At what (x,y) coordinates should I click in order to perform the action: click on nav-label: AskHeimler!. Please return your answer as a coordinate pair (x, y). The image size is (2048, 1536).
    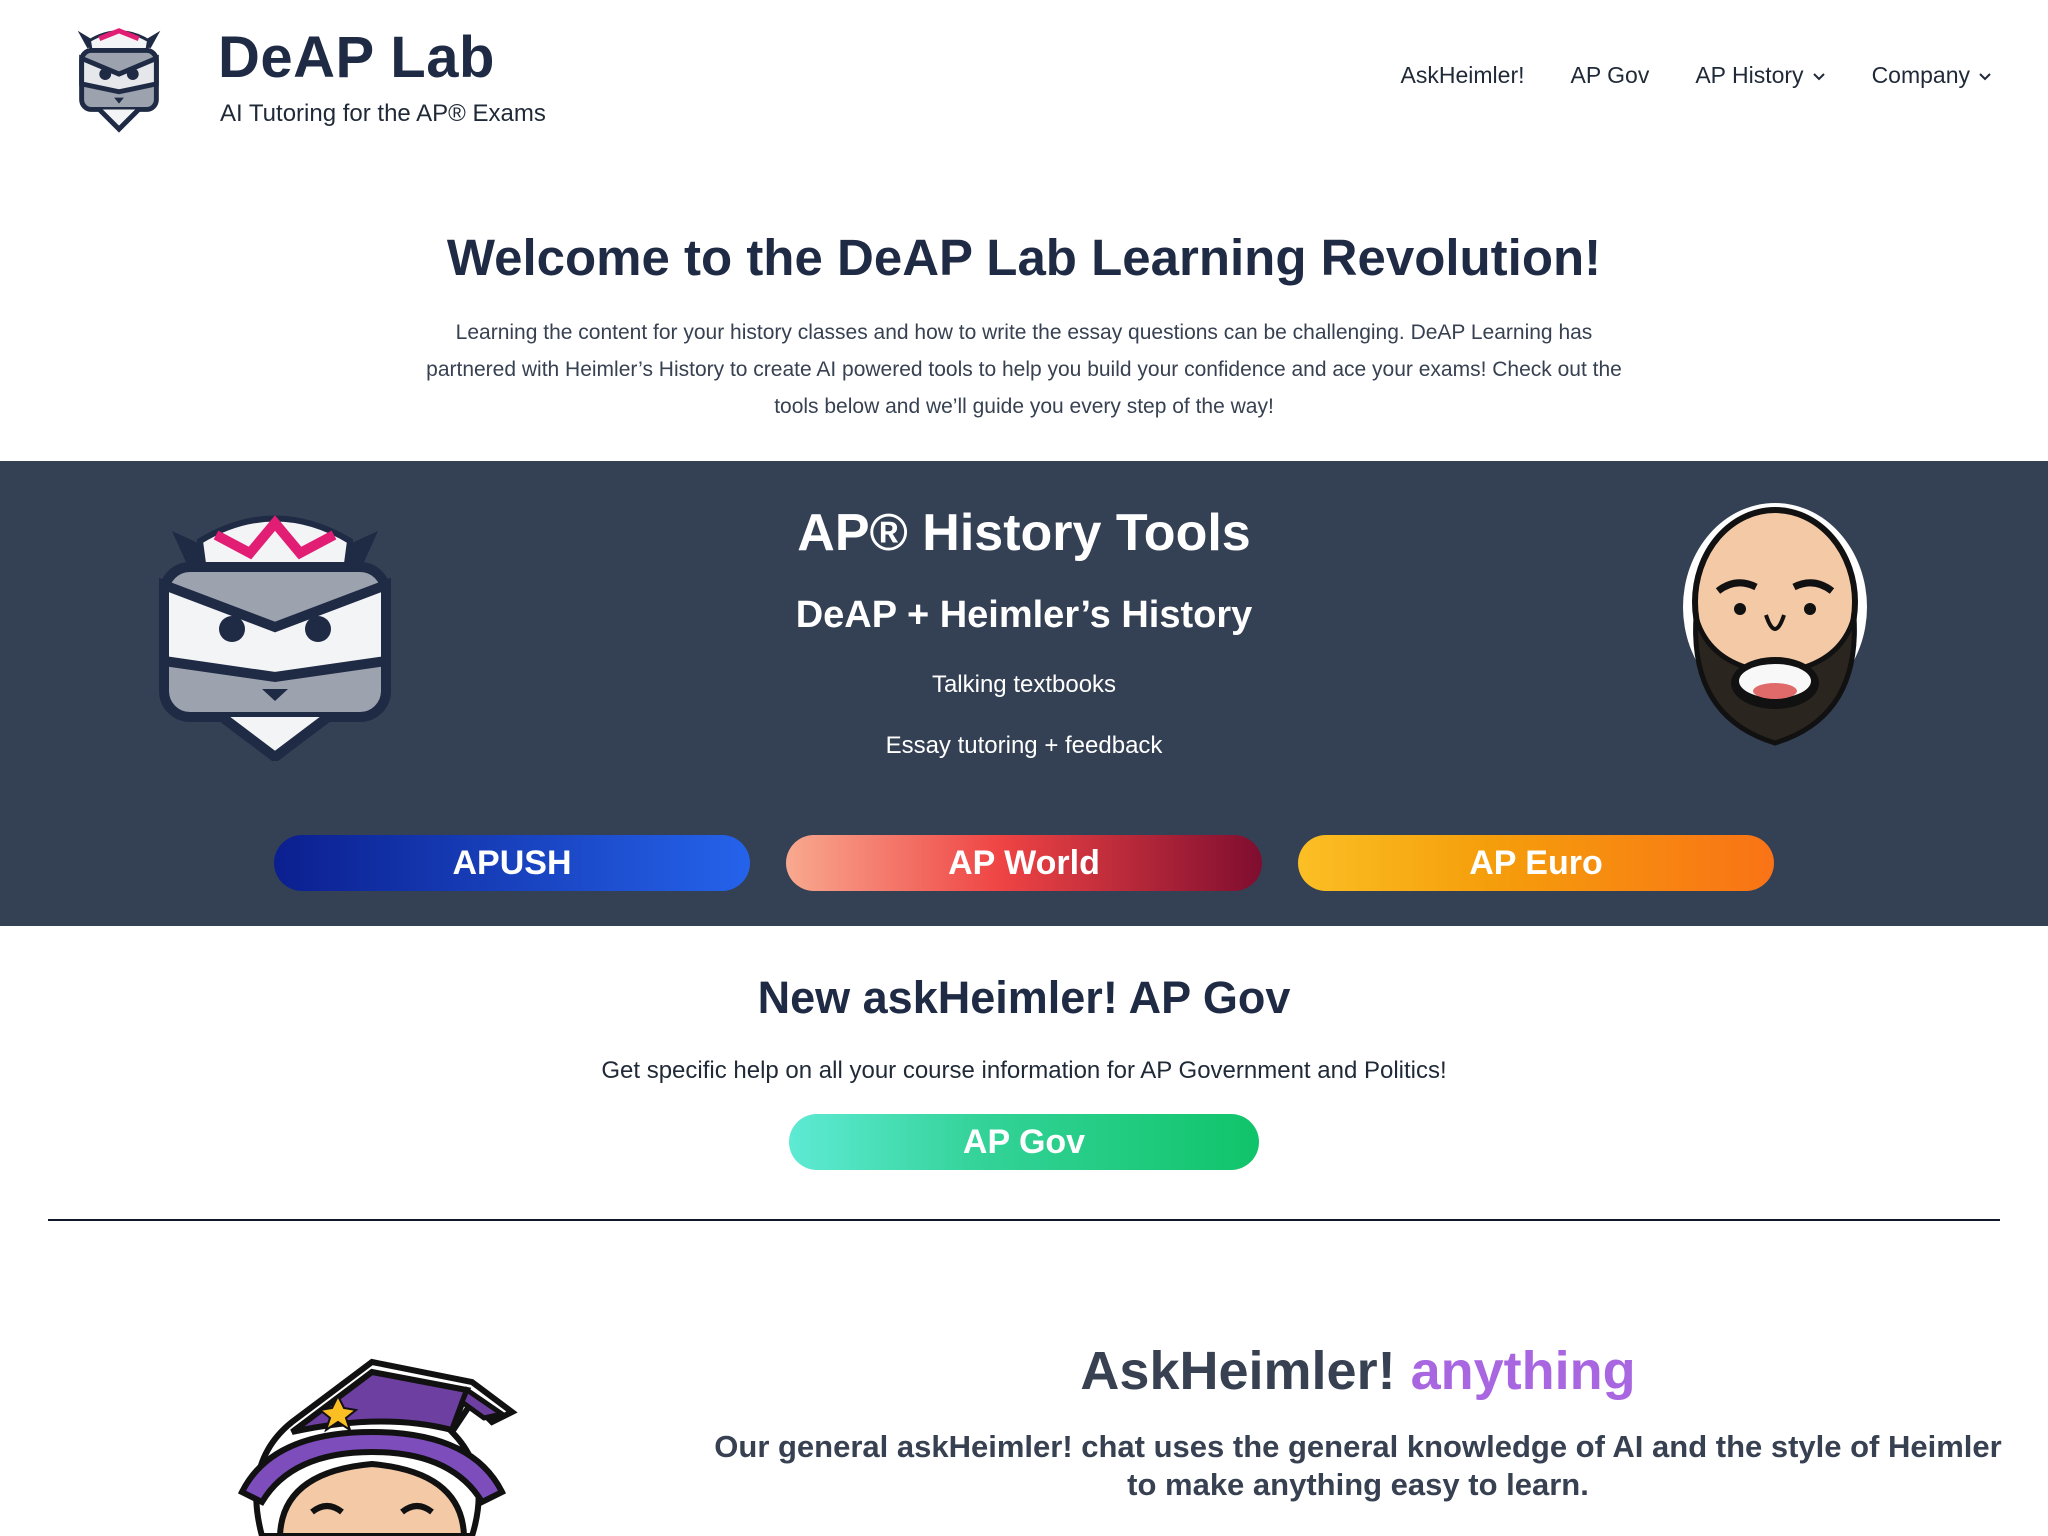
    Looking at the image, I should click on (1462, 75).